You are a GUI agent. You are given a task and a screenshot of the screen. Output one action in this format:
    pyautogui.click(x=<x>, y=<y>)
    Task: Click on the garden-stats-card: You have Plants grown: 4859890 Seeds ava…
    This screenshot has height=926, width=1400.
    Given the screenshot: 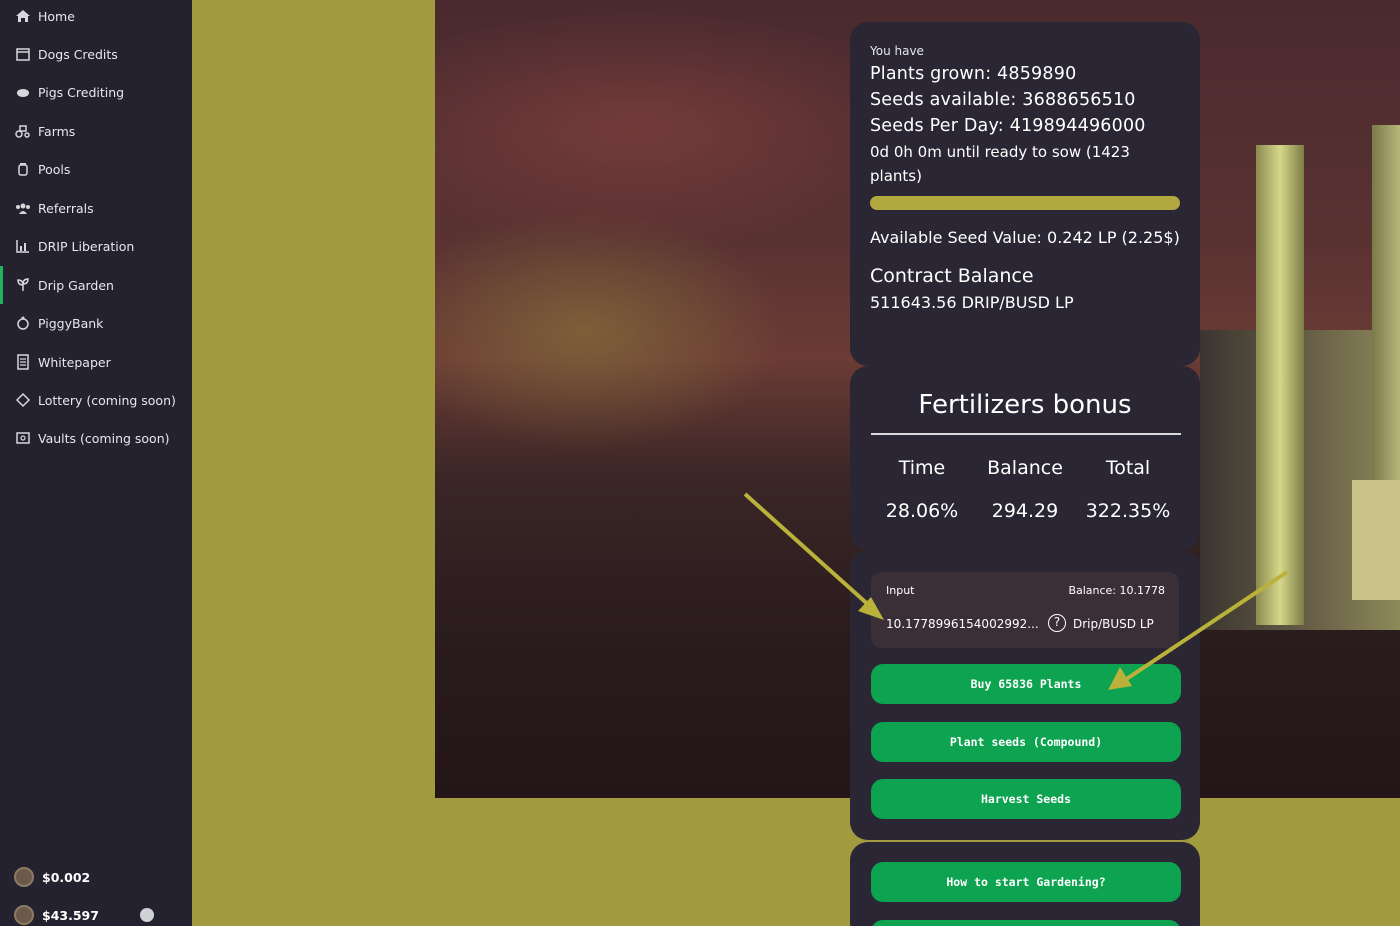 What is the action you would take?
    pyautogui.click(x=1025, y=194)
    